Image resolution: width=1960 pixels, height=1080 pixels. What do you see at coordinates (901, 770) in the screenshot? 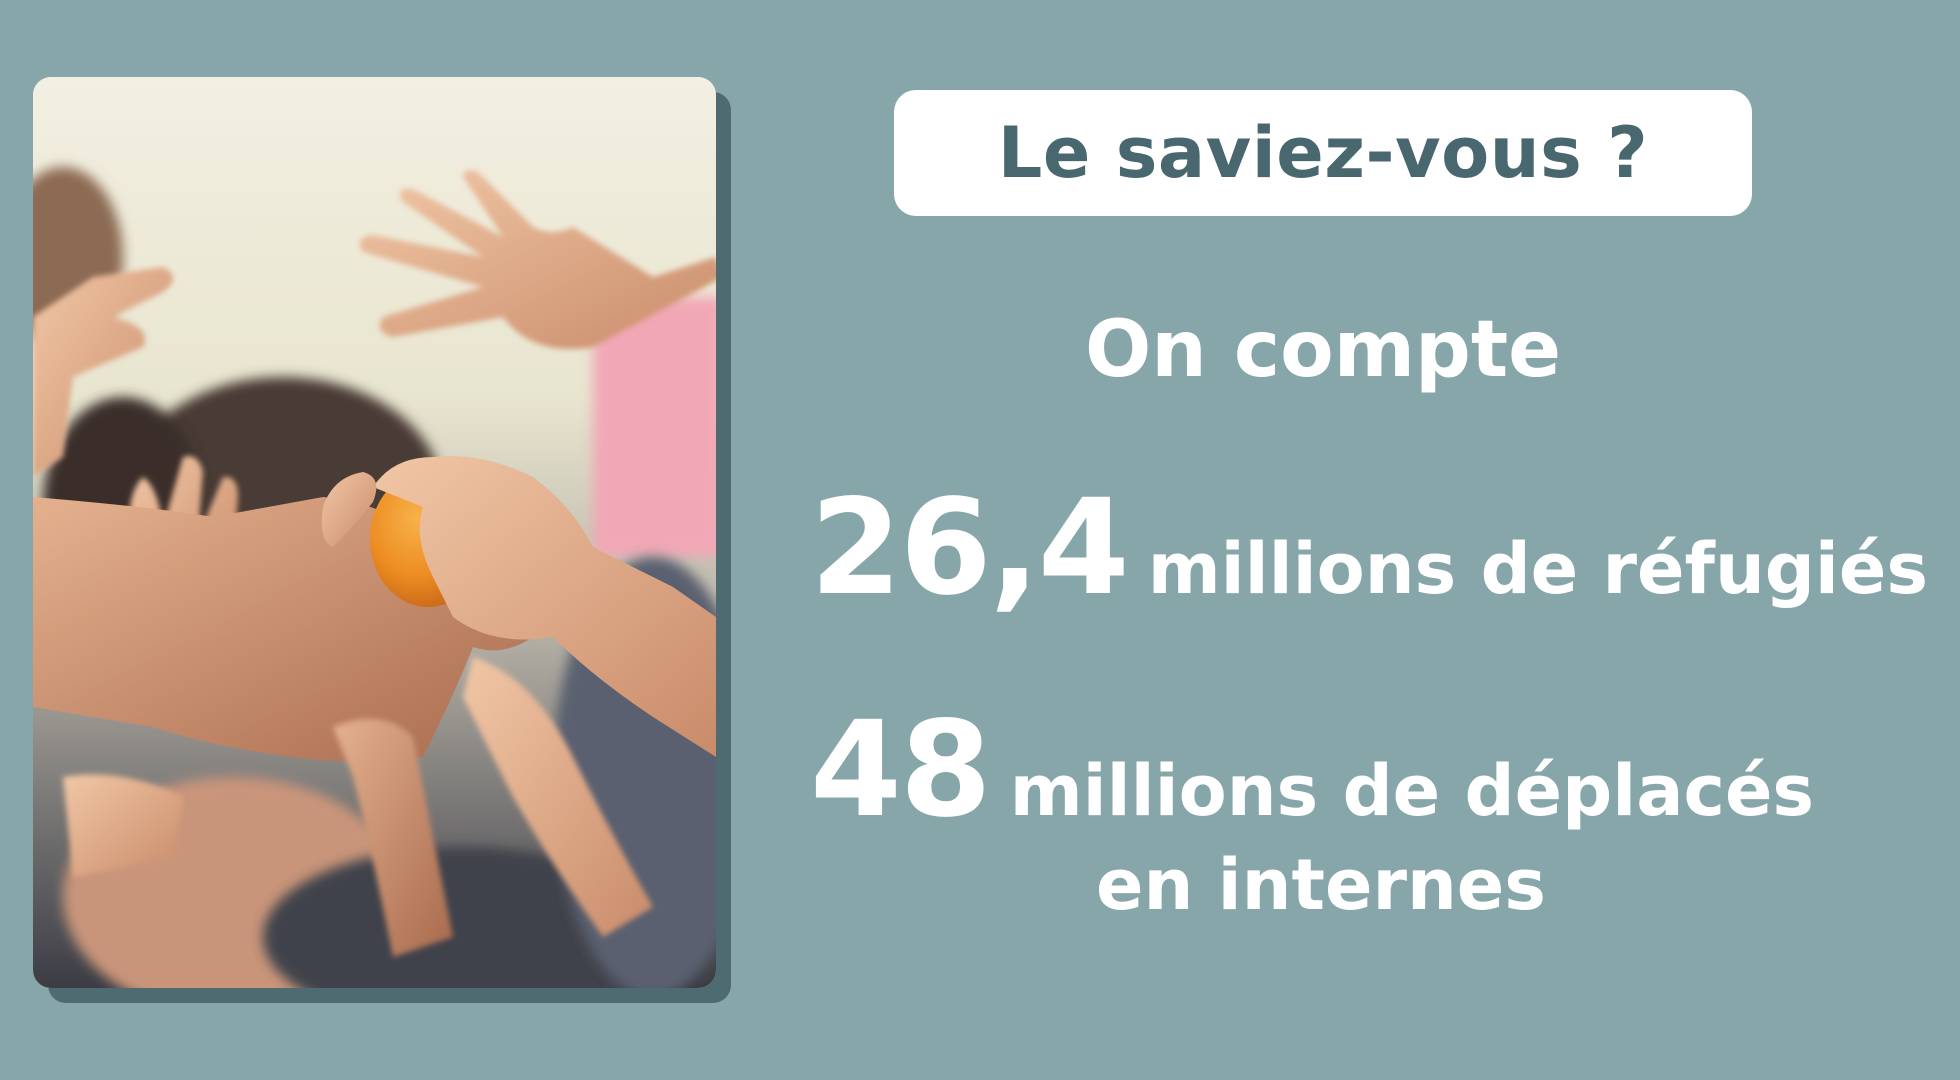
I see `stat-number: 48` at bounding box center [901, 770].